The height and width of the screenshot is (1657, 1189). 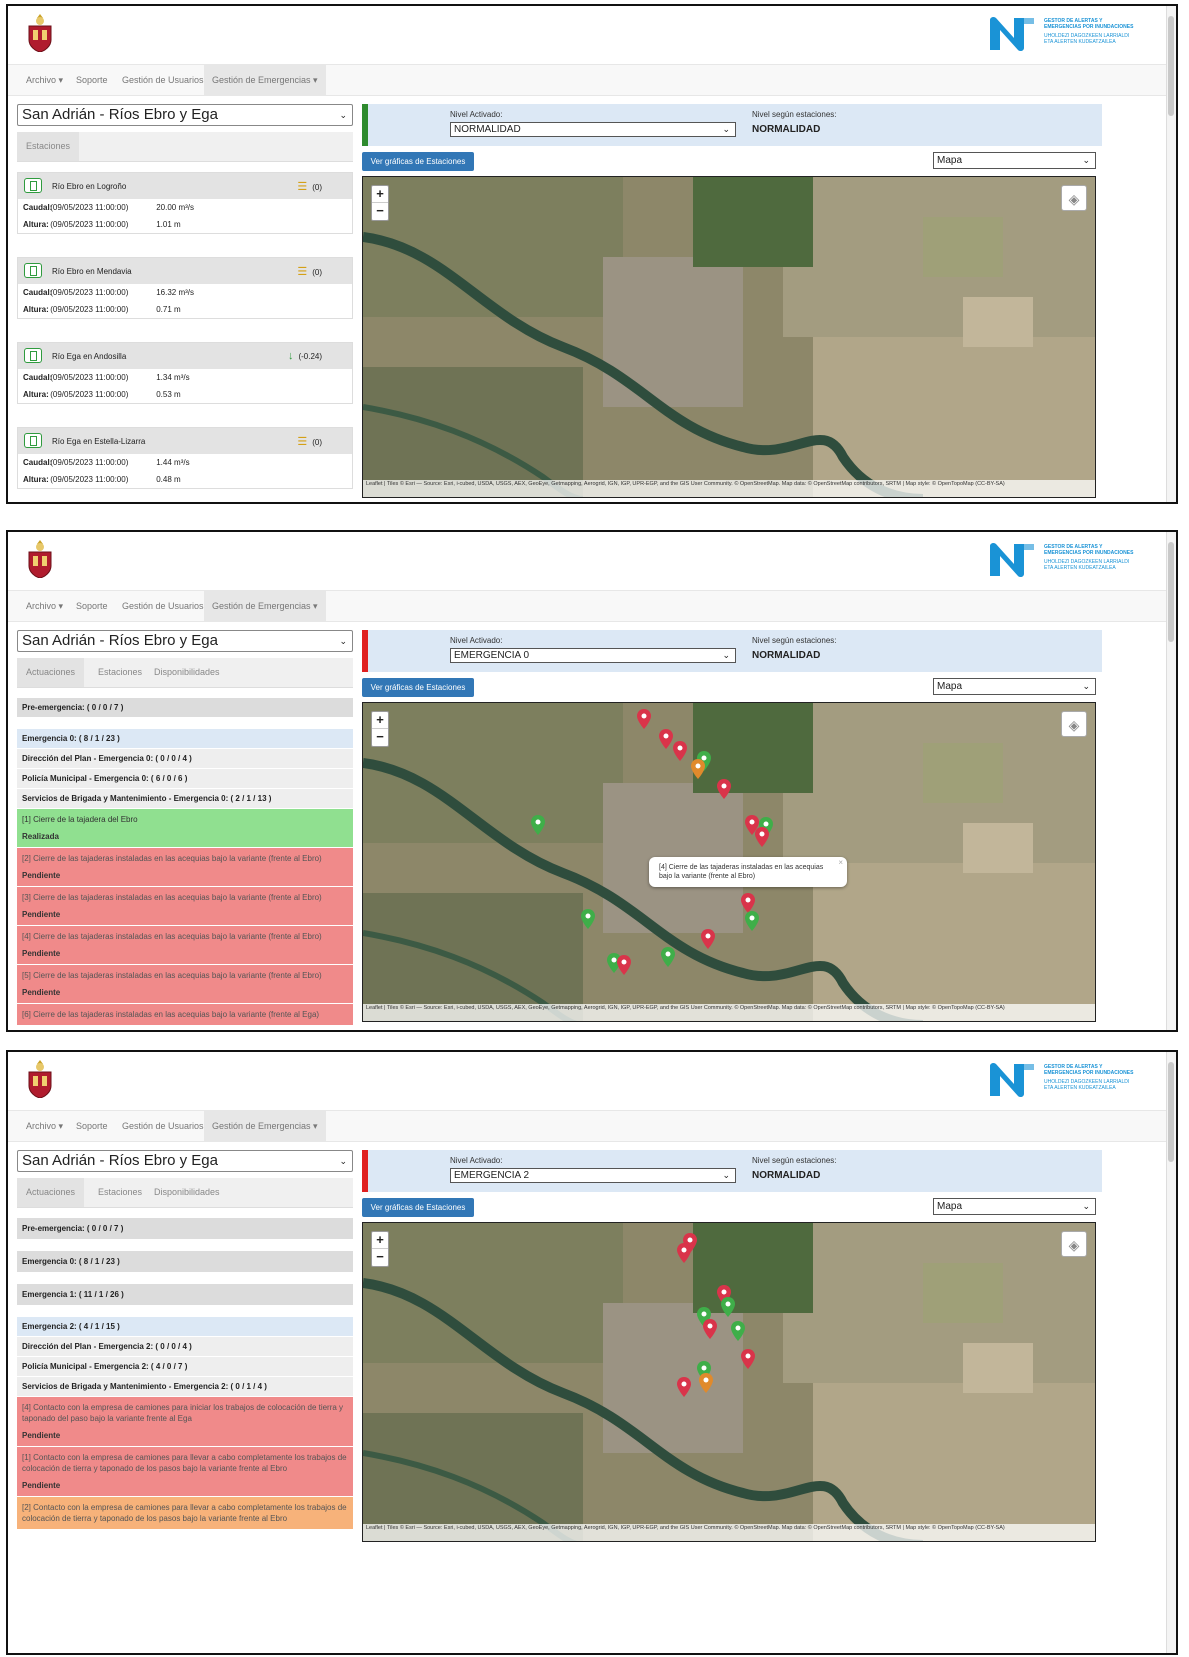 I want to click on caudal-label: Caudal:, so click(x=38, y=462).